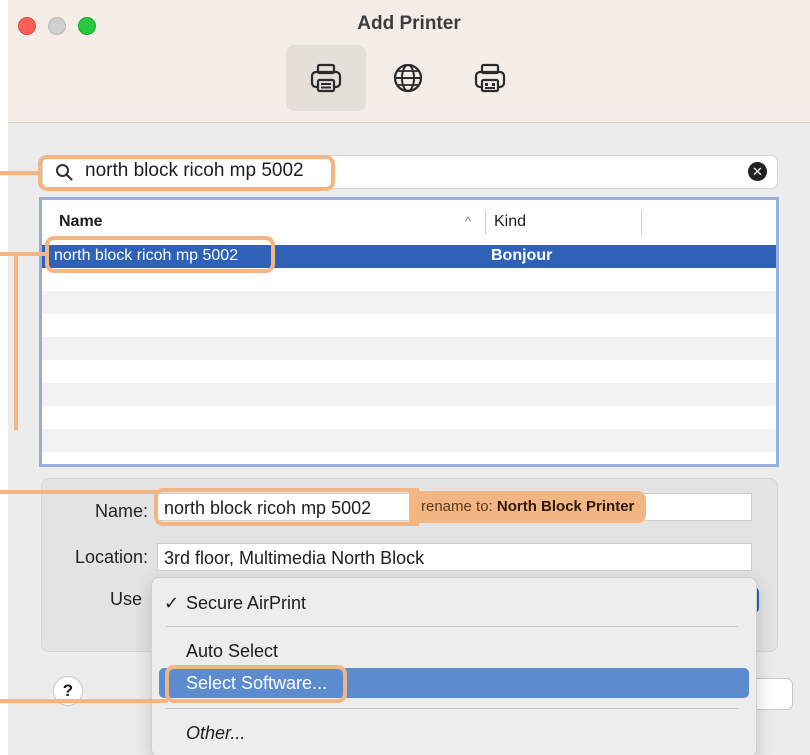  I want to click on use-label: Use, so click(125, 599).